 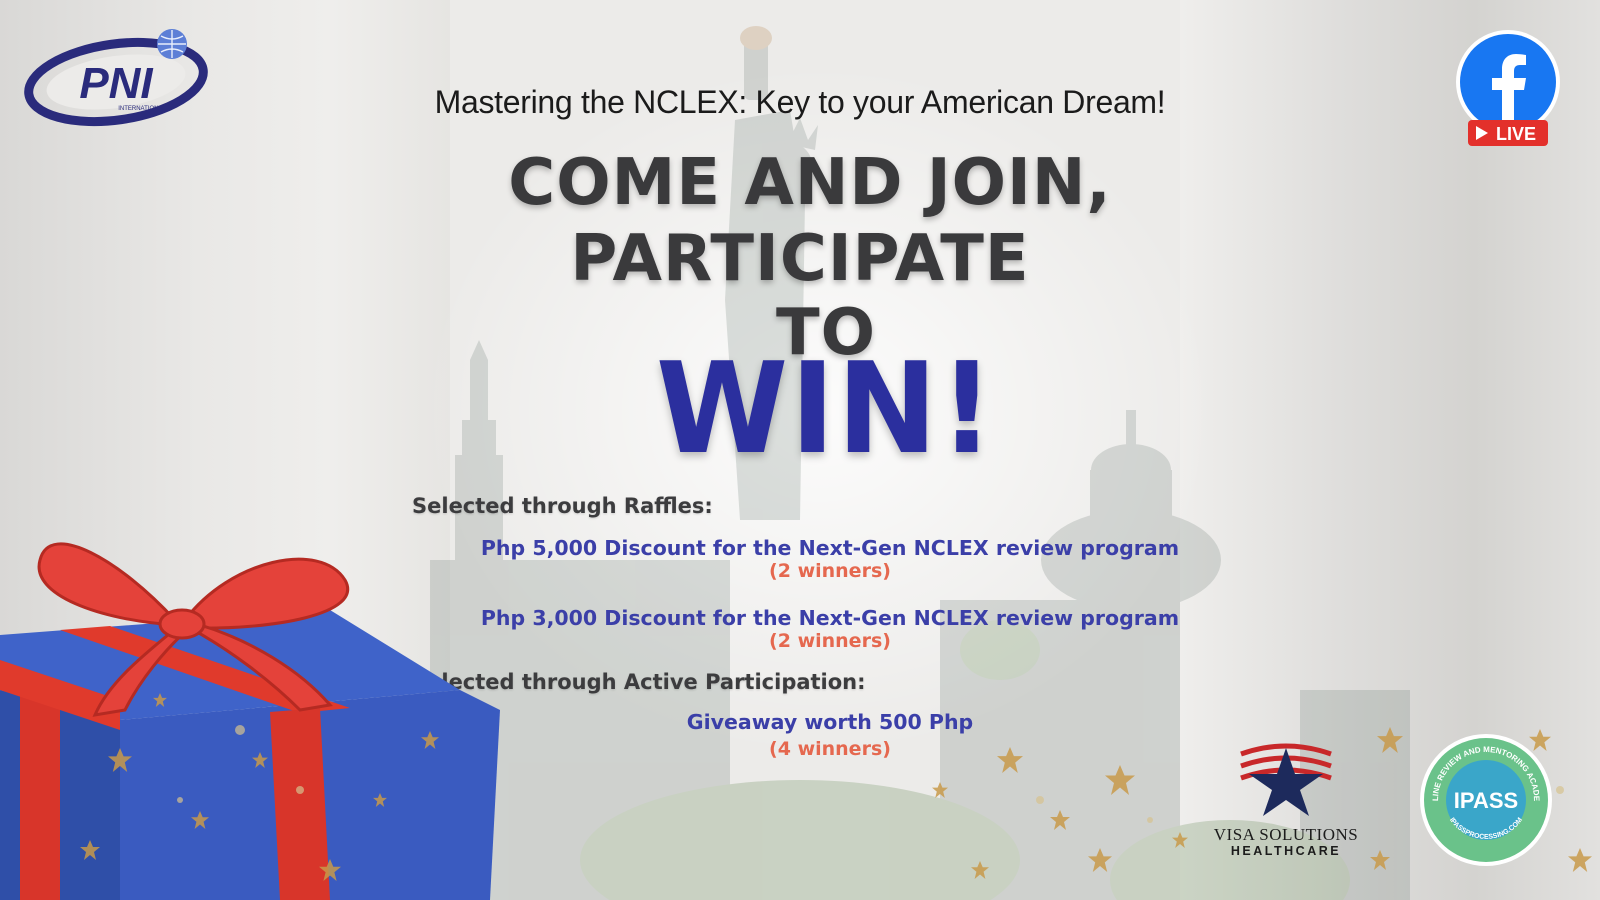 What do you see at coordinates (1286, 834) in the screenshot?
I see `visa-logo-name: VISA SOLUTIONS` at bounding box center [1286, 834].